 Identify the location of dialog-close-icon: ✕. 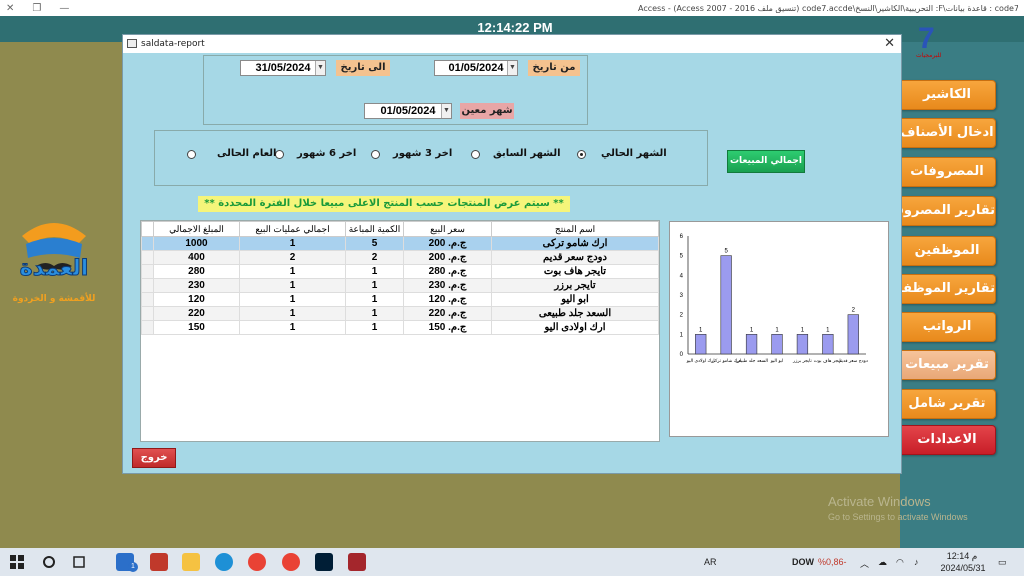
(889, 43).